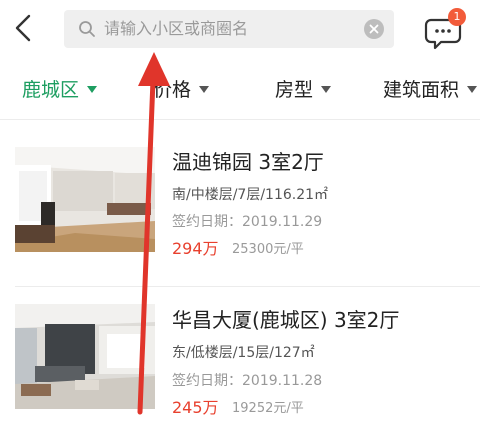  I want to click on listing-price: 245万, so click(195, 407).